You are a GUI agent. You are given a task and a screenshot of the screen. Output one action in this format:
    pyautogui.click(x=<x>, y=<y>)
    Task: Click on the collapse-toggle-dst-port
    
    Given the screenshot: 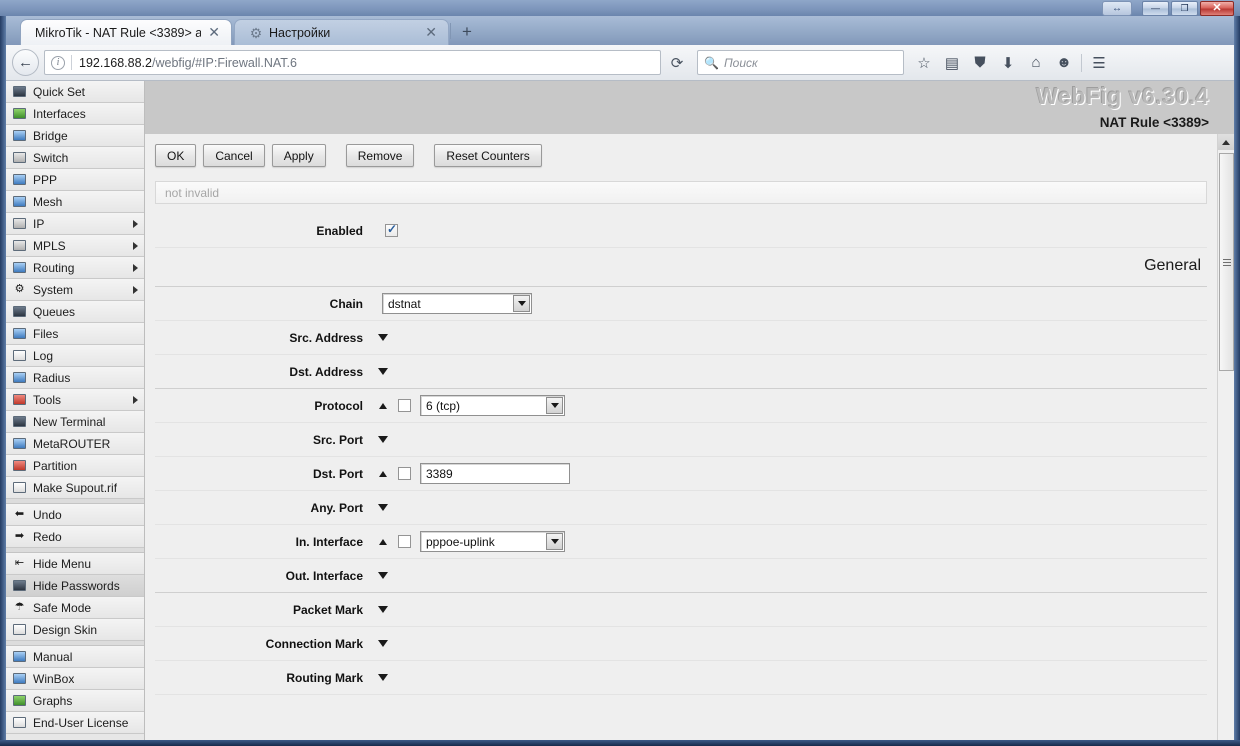 What is the action you would take?
    pyautogui.click(x=383, y=473)
    